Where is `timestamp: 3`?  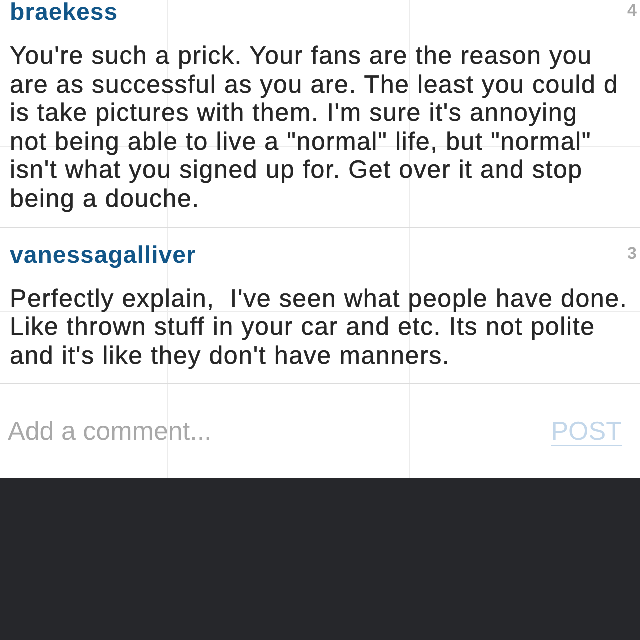
timestamp: 3 is located at coordinates (633, 254).